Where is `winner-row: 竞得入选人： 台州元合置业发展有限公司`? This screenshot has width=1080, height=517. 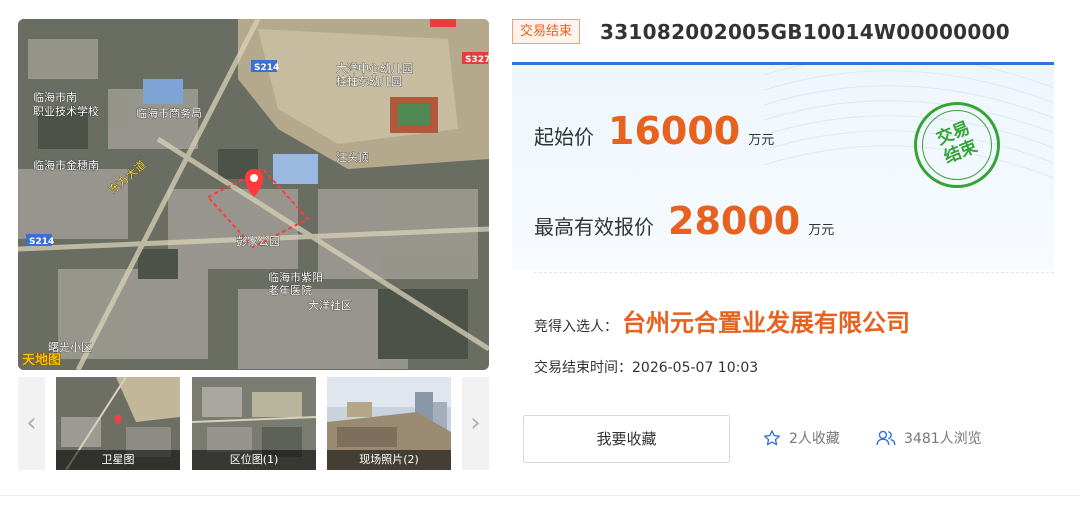 winner-row: 竞得入选人： 台州元合置业发展有限公司 is located at coordinates (722, 320).